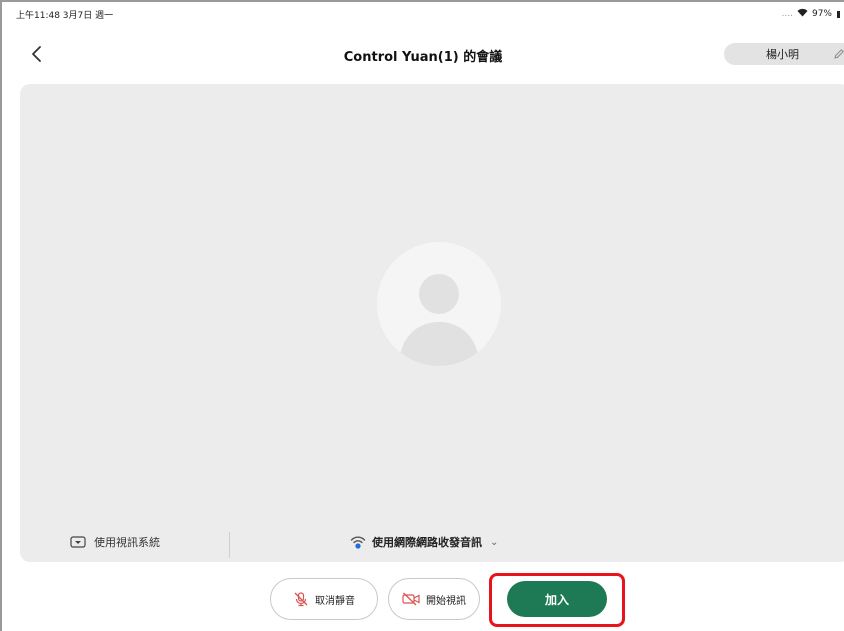 This screenshot has height=631, width=844. What do you see at coordinates (427, 542) in the screenshot?
I see `internet-audio-label: 使用網際網路收發音訊` at bounding box center [427, 542].